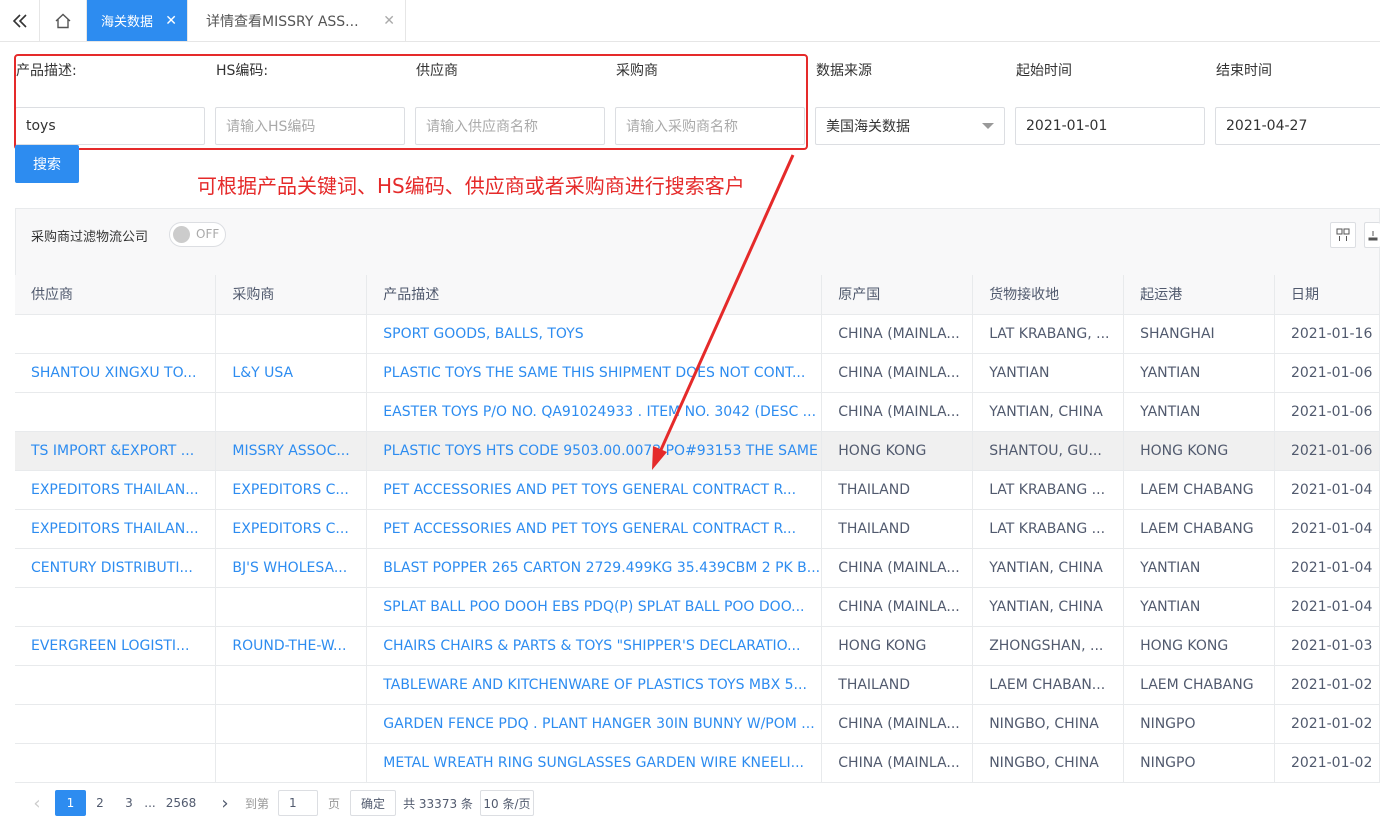  Describe the element at coordinates (225, 803) in the screenshot. I see `next-page-button: ›` at that location.